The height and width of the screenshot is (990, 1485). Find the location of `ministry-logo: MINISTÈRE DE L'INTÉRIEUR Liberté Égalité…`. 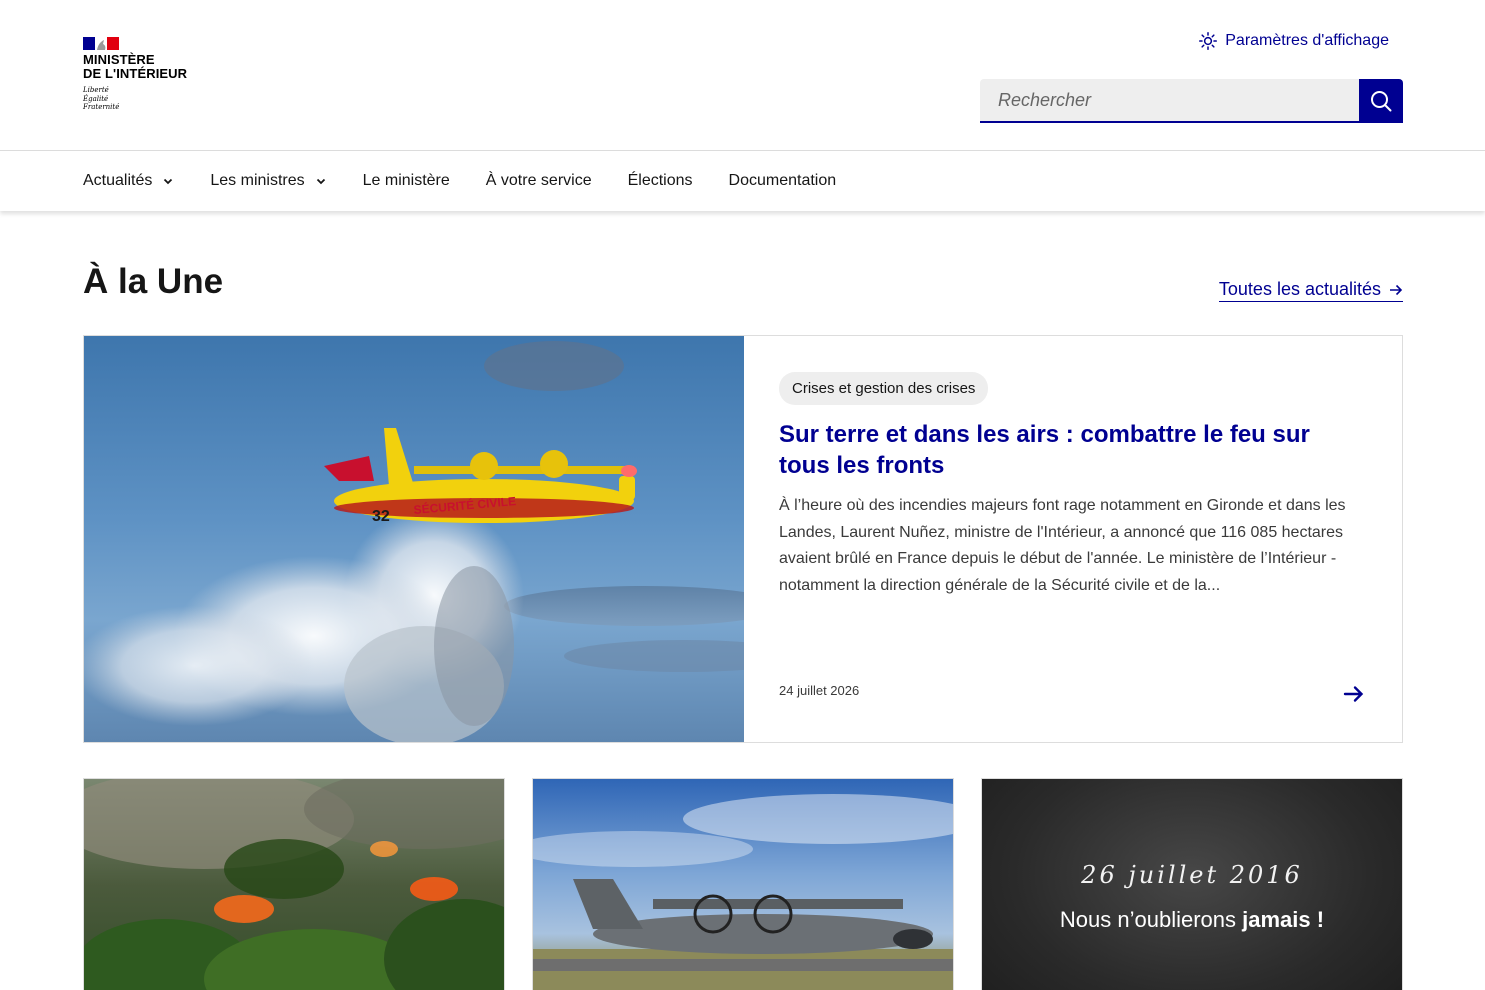

ministry-logo: MINISTÈRE DE L'INTÉRIEUR Liberté Égalité… is located at coordinates (143, 74).